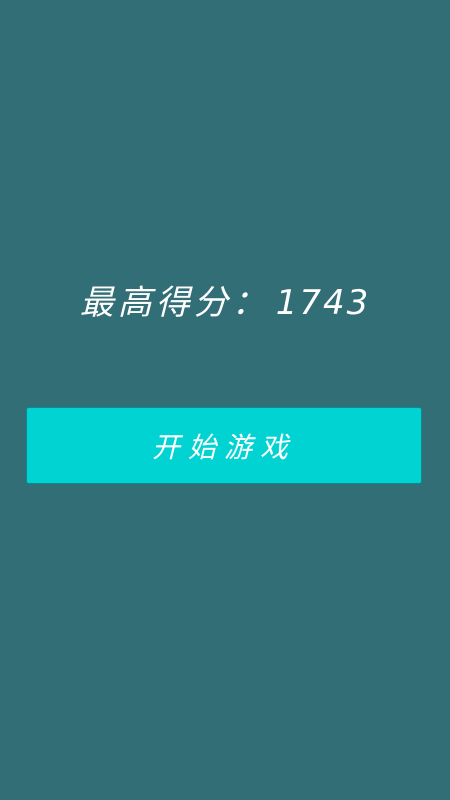  I want to click on start-game-button: 开始游戏, so click(224, 445).